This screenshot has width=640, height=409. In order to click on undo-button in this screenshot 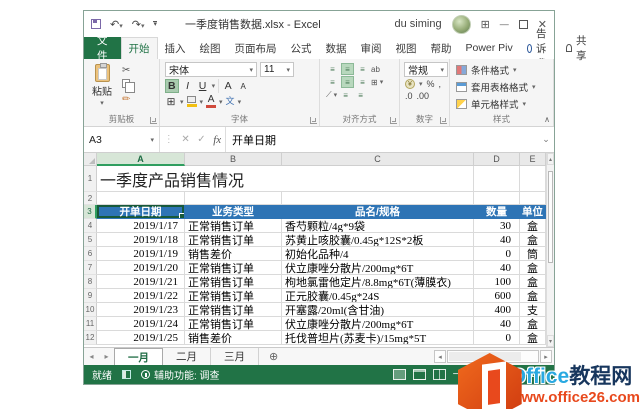, I will do `click(116, 24)`.